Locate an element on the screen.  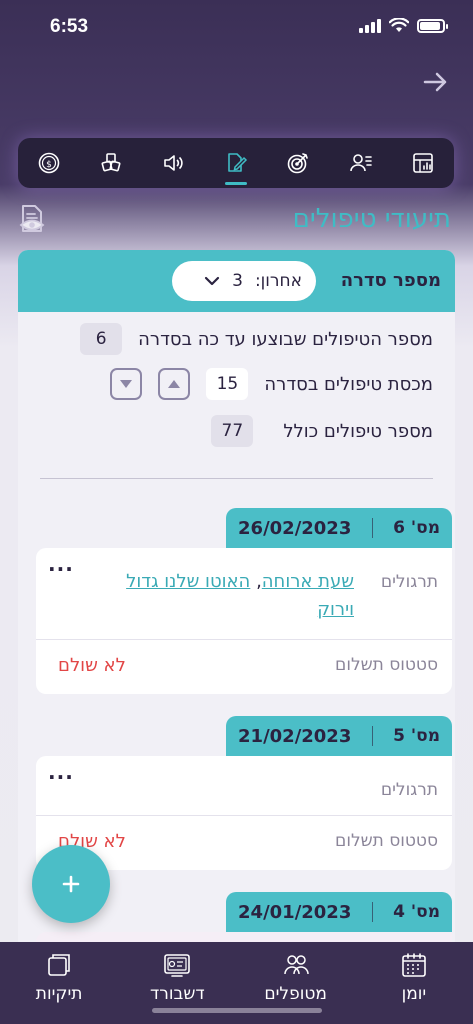
nav-dashboard: דשבורד is located at coordinates (177, 978).